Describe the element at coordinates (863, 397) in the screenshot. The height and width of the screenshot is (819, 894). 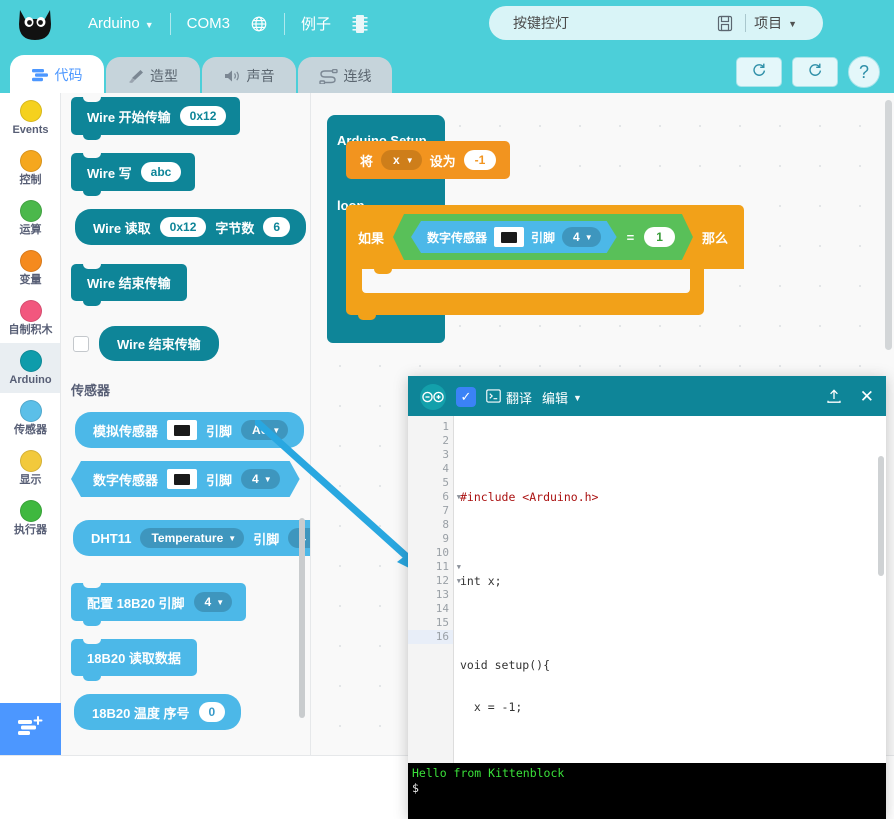
I see `close-button: ✕` at that location.